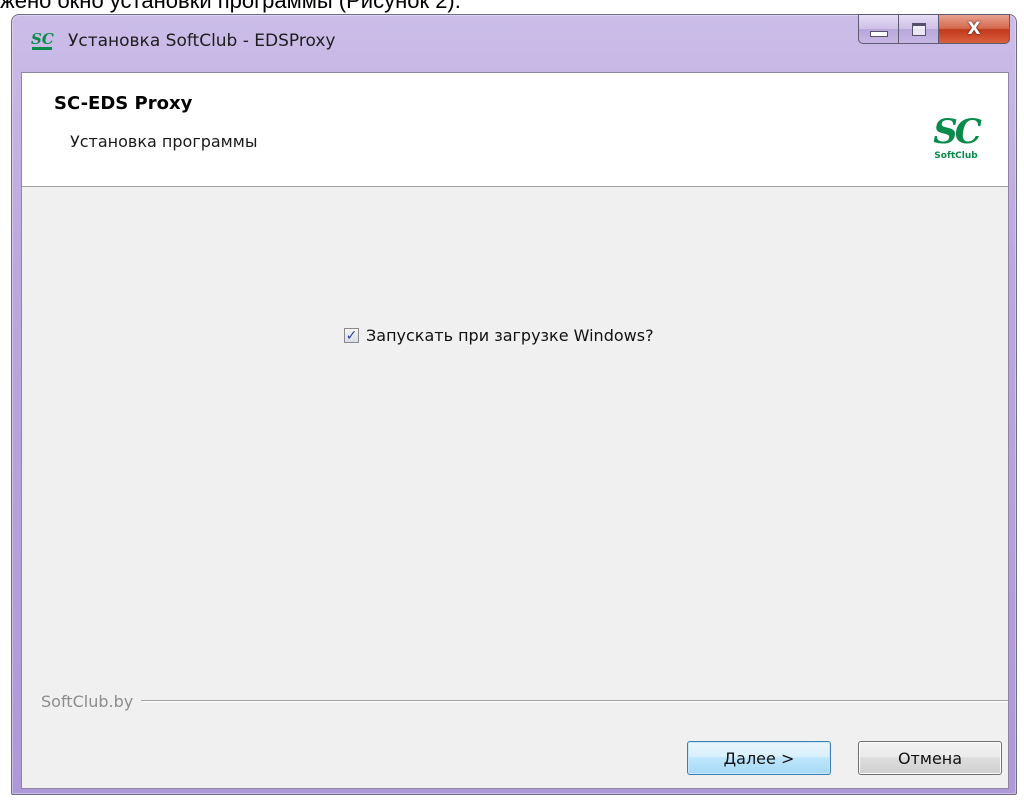  I want to click on maximize-button, so click(918, 29).